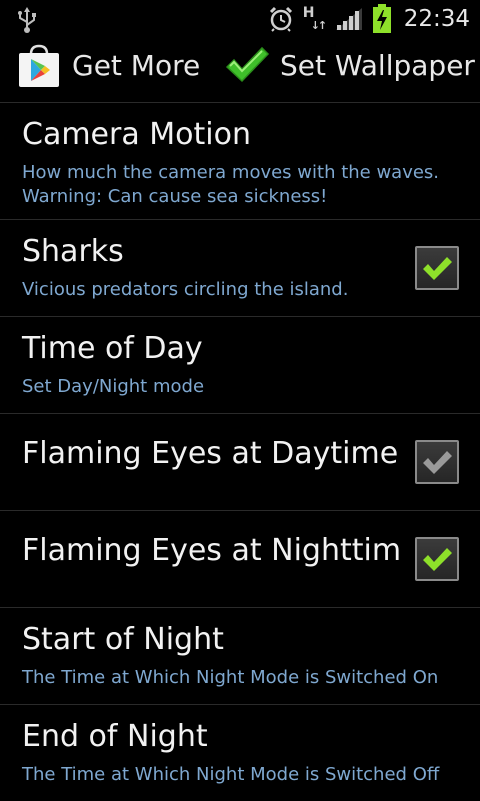  Describe the element at coordinates (280, 19) in the screenshot. I see `alarm-icon` at that location.